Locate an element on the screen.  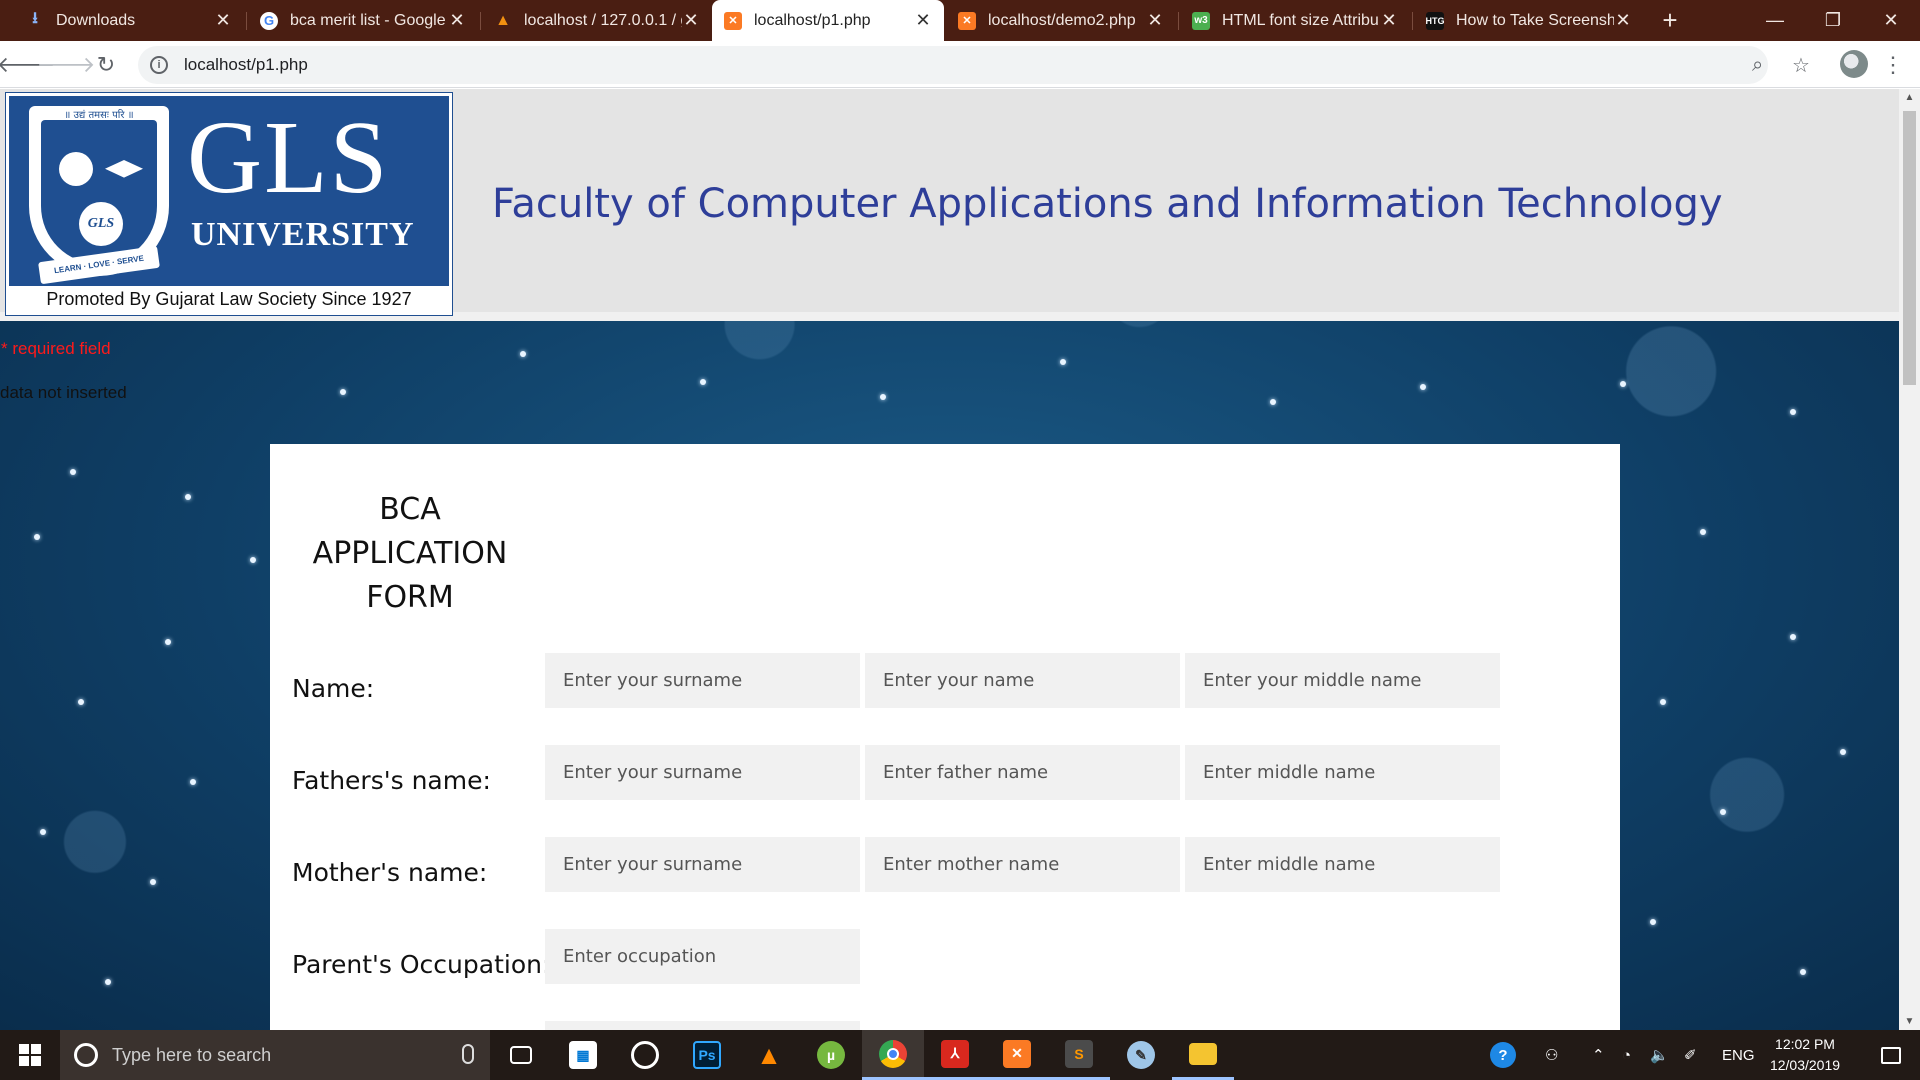
browser-menu-icon: ⋮ is located at coordinates (1893, 65).